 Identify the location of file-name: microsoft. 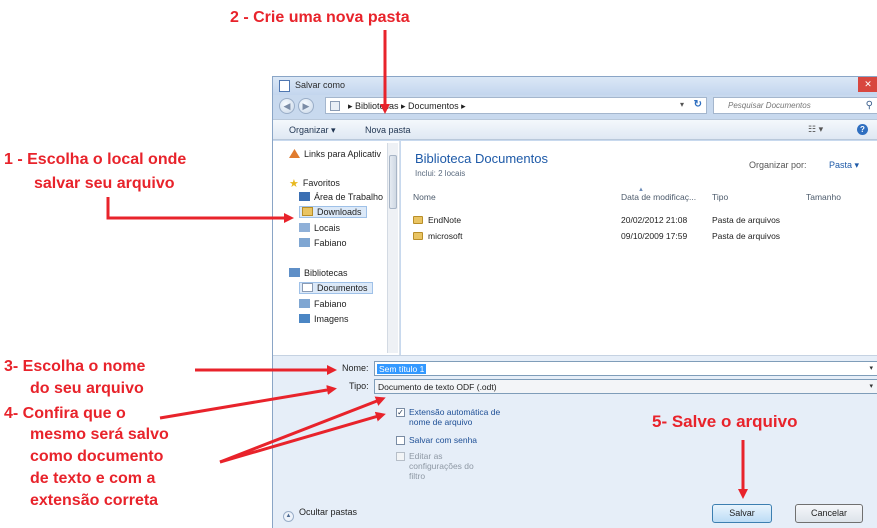
(445, 236).